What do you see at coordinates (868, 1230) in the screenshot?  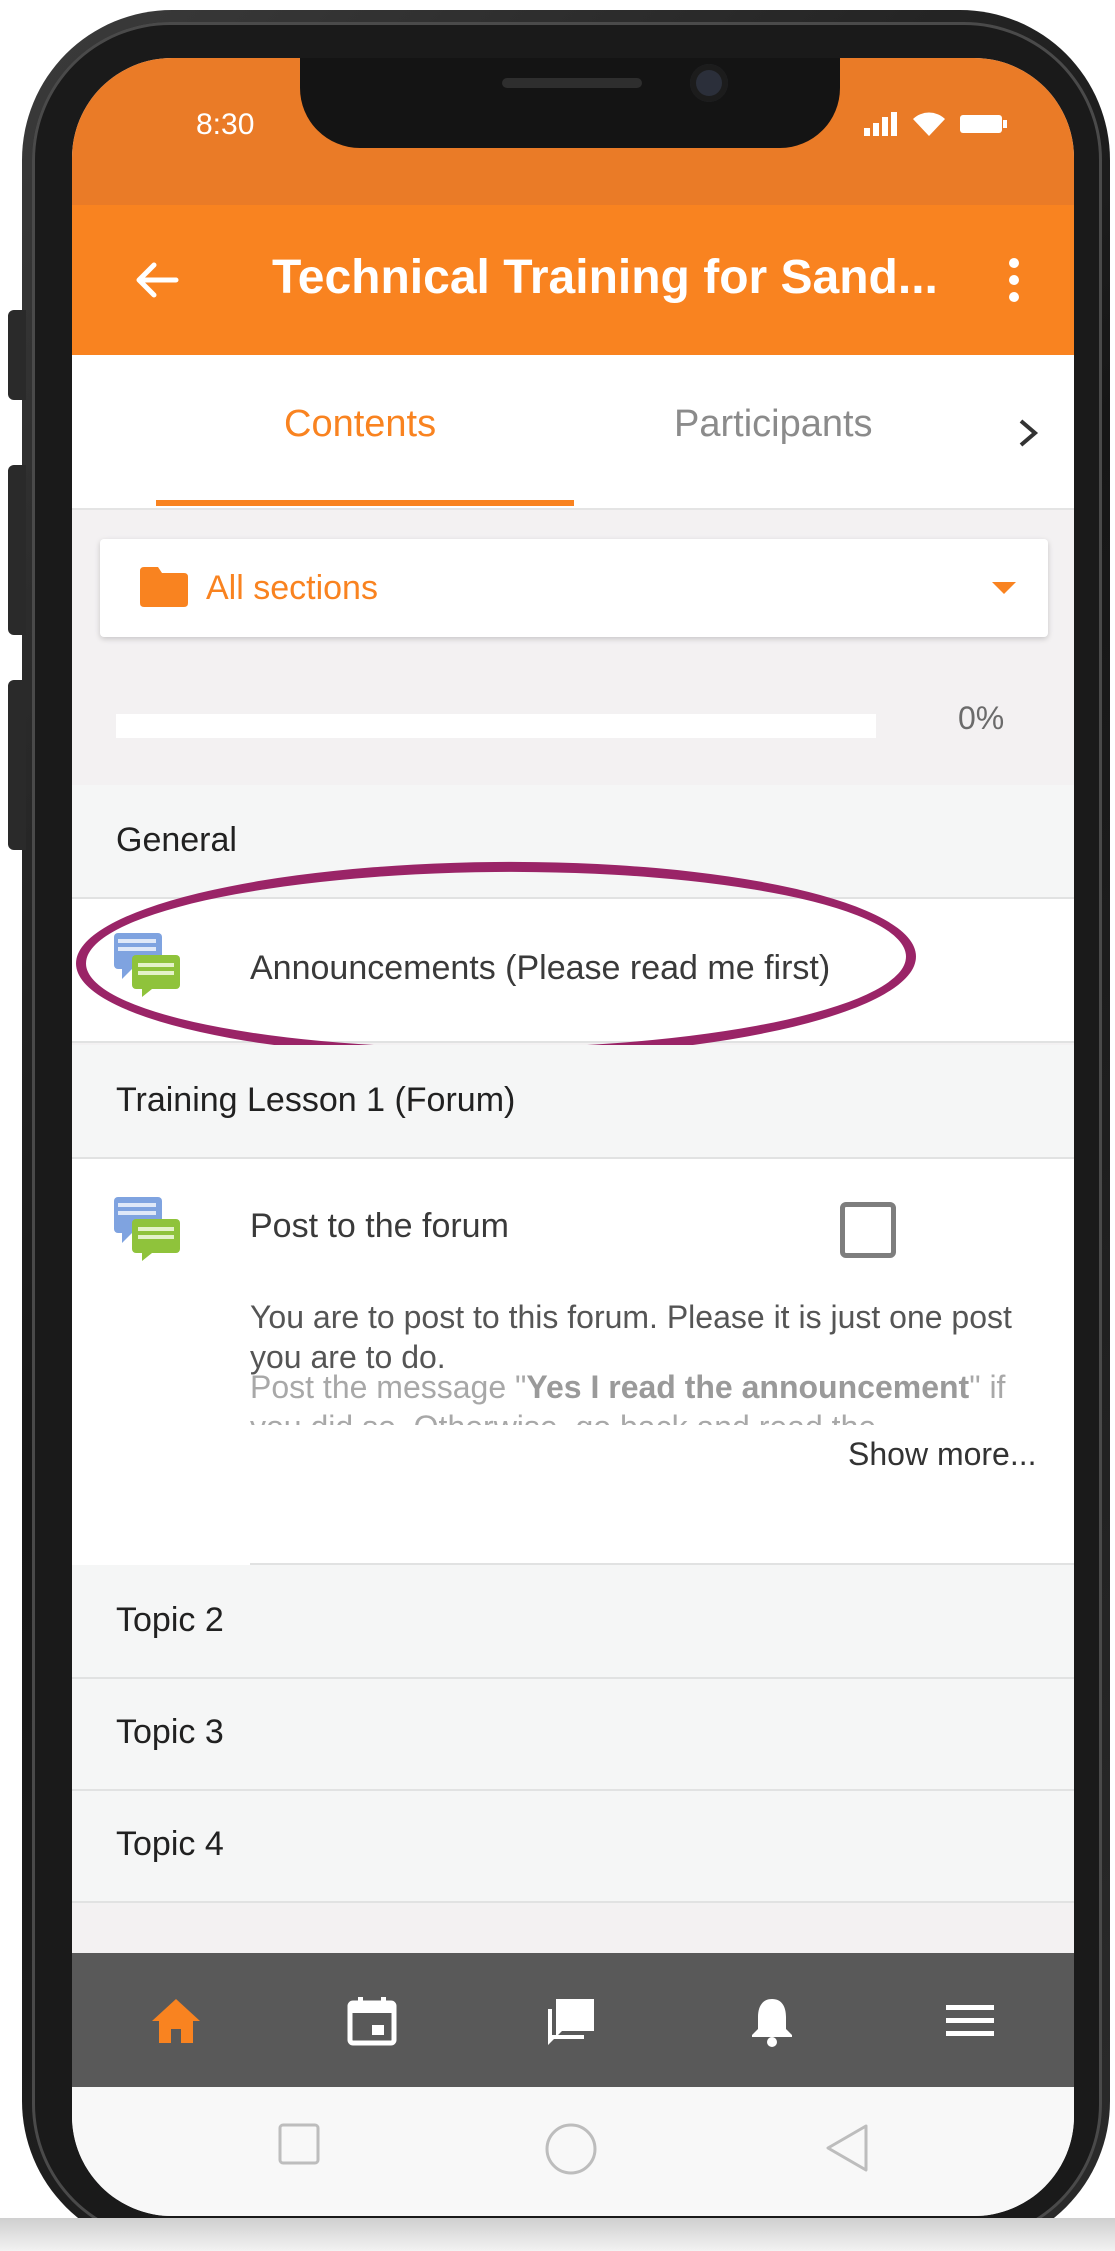 I see `completion-checkbox` at bounding box center [868, 1230].